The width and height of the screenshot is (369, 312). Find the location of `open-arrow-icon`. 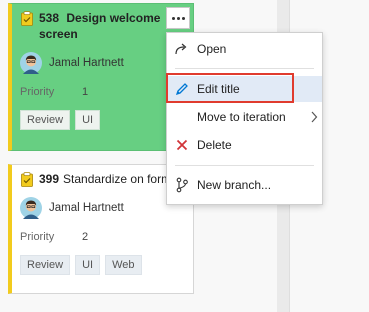

open-arrow-icon is located at coordinates (182, 49).